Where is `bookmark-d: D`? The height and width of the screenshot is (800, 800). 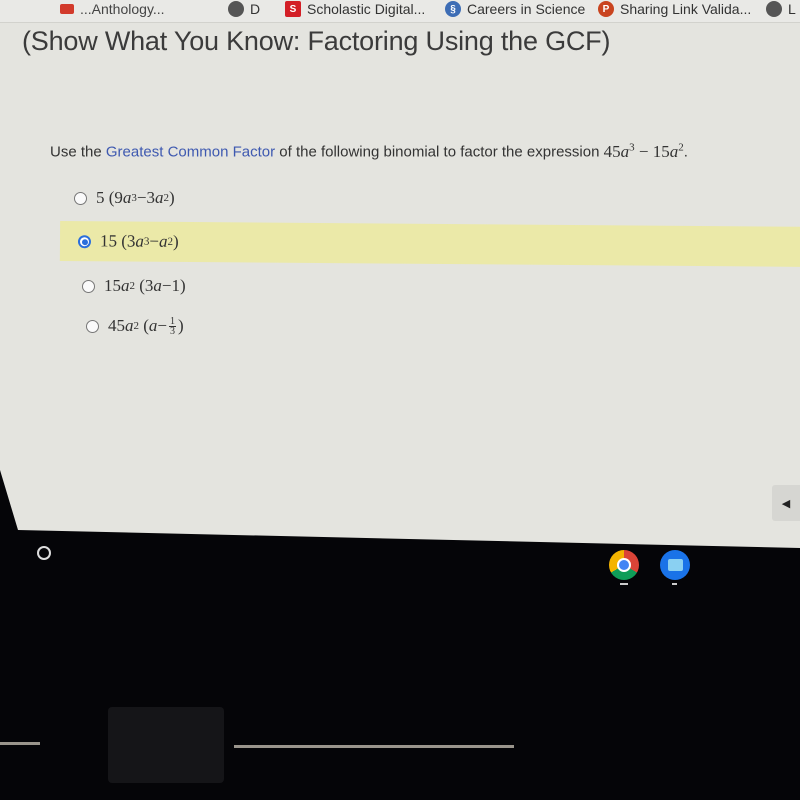 bookmark-d: D is located at coordinates (244, 9).